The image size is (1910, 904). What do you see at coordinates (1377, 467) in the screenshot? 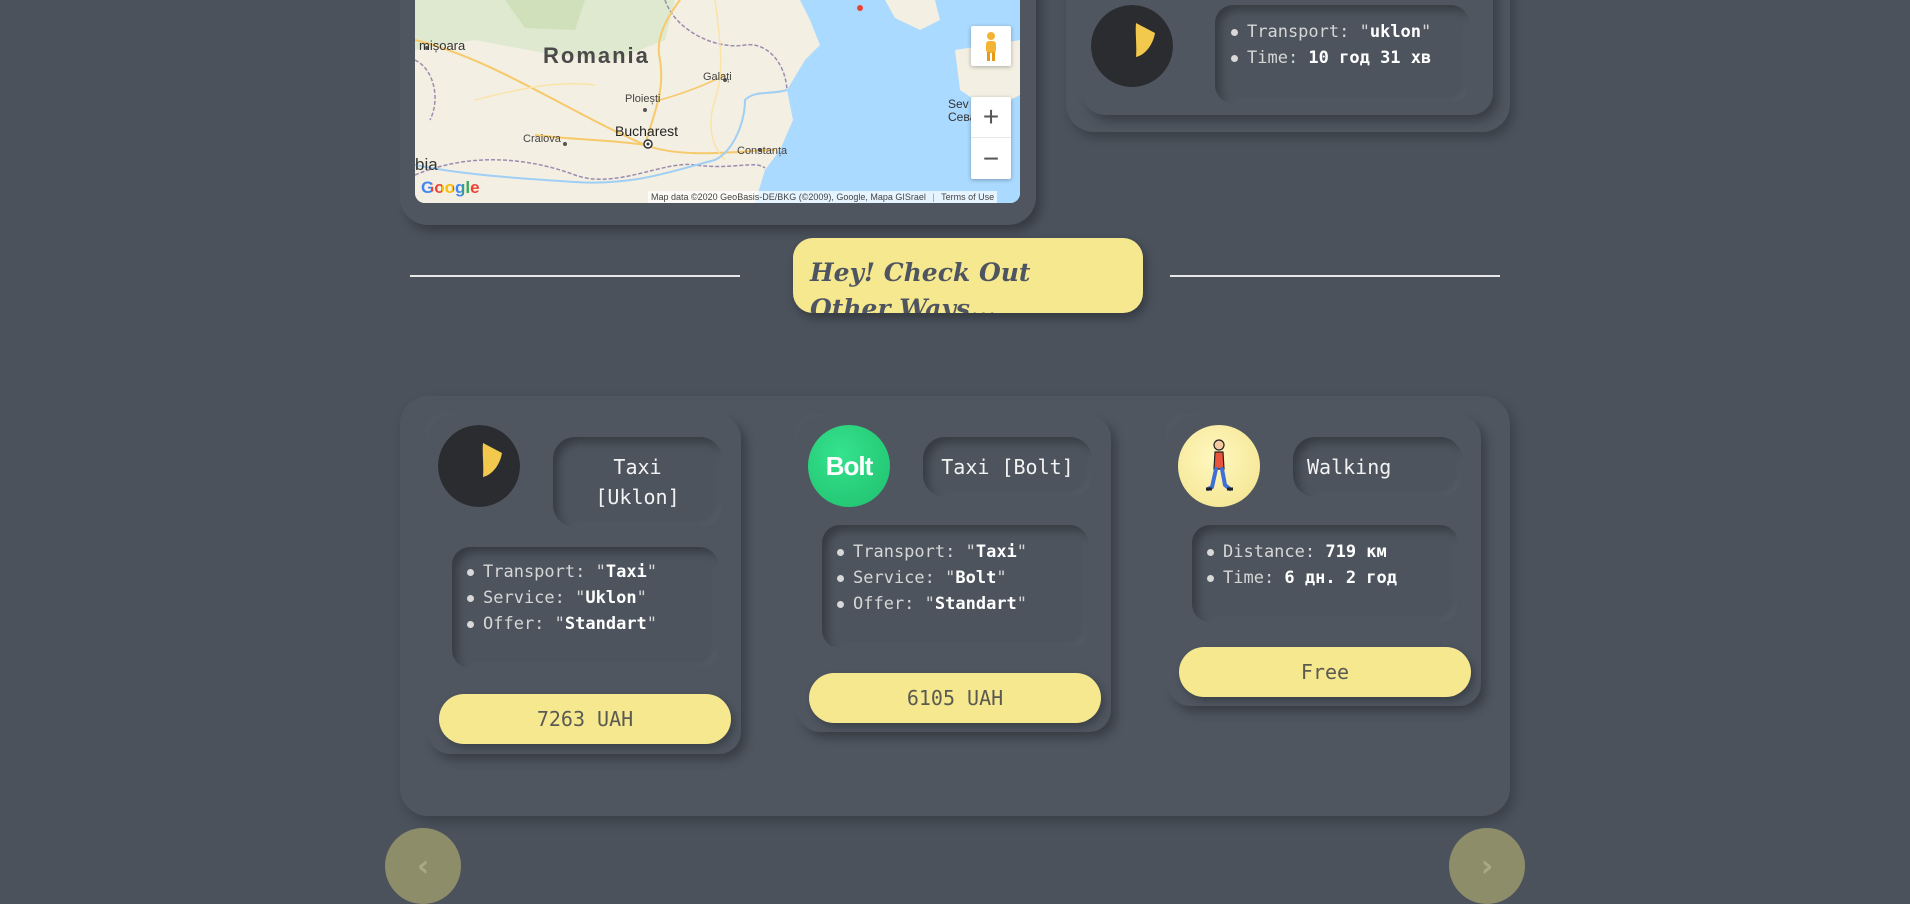
I see `option-title-walking: Walking` at bounding box center [1377, 467].